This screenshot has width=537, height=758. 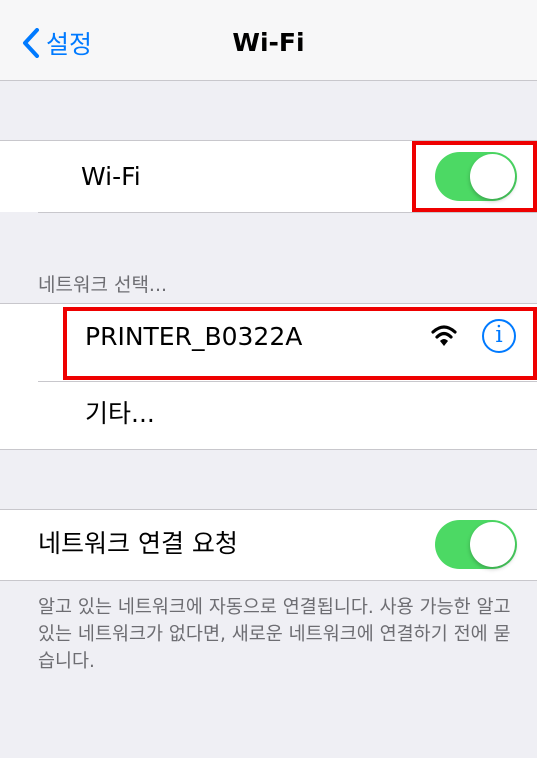 What do you see at coordinates (138, 543) in the screenshot?
I see `ask-to-join-label: 네트워크 연결 요청` at bounding box center [138, 543].